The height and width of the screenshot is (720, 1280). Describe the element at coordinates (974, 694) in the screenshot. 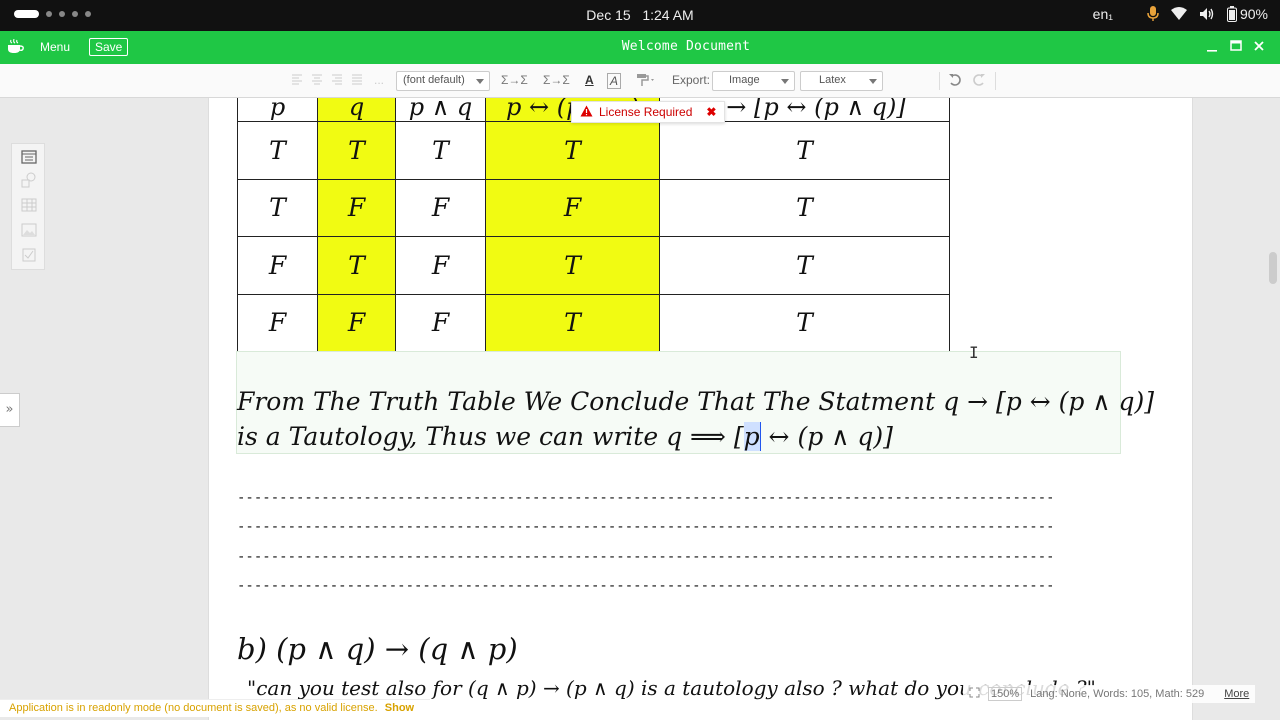

I see `fullscreen-icon` at that location.